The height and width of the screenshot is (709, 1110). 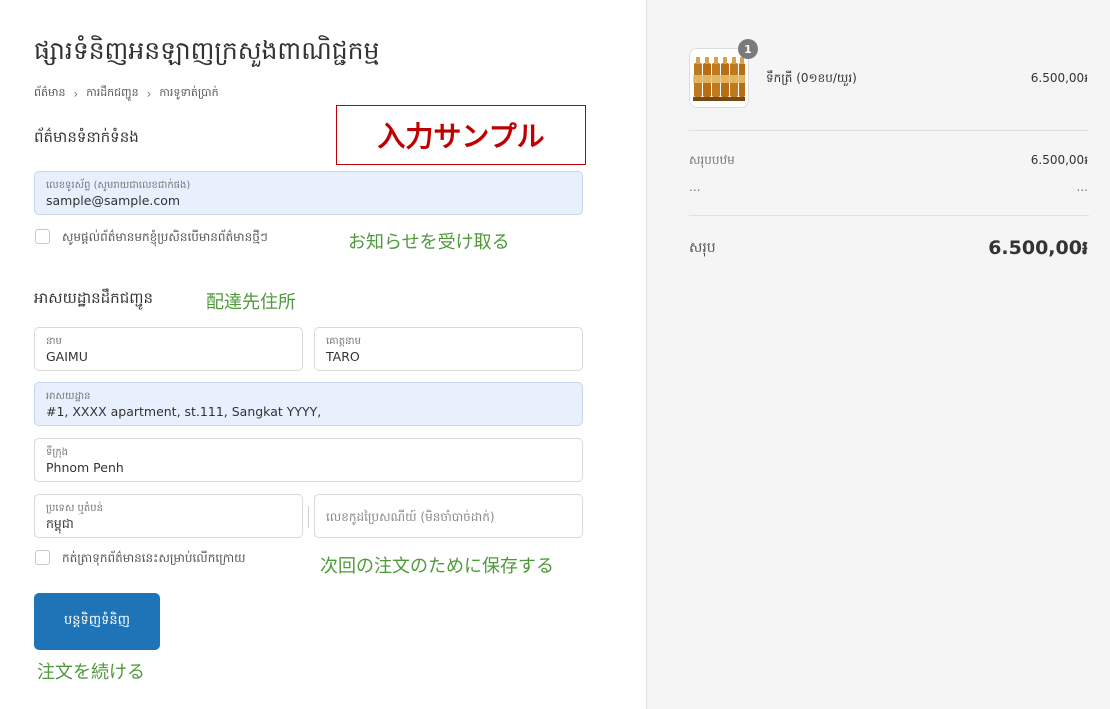 I want to click on country-value: កម្ពុជា, so click(x=60, y=525).